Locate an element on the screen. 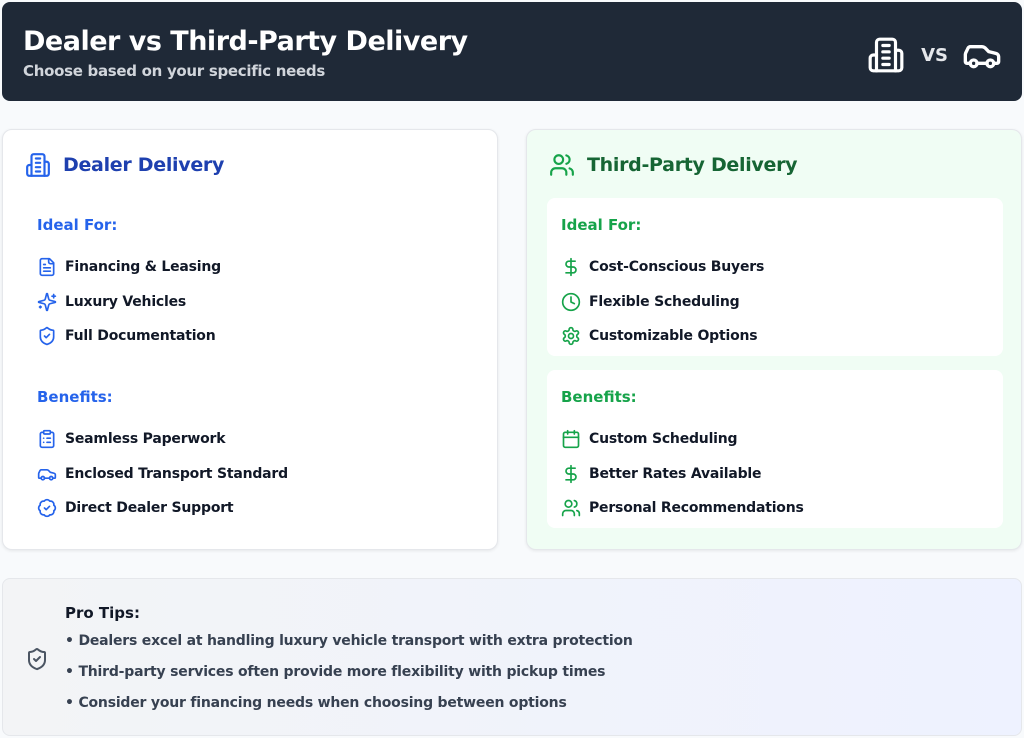  list-item: Cost-Conscious Buyers is located at coordinates (662, 267).